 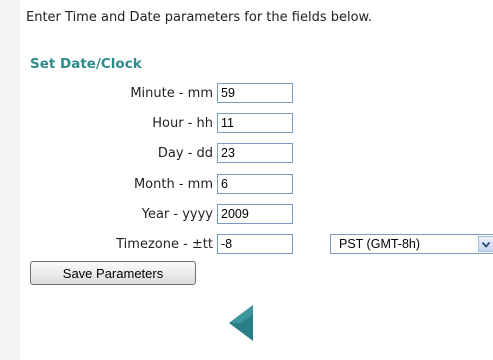 I want to click on chevron-down-icon, so click(x=486, y=245).